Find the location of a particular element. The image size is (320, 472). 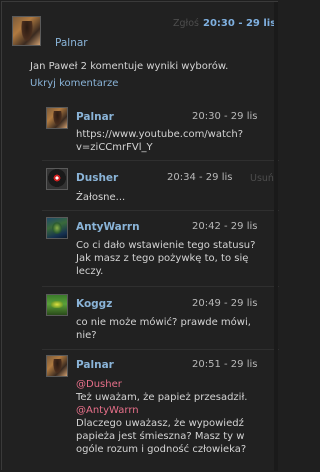

comment-line: co nie może mówić? prawde mówi, is located at coordinates (163, 322).